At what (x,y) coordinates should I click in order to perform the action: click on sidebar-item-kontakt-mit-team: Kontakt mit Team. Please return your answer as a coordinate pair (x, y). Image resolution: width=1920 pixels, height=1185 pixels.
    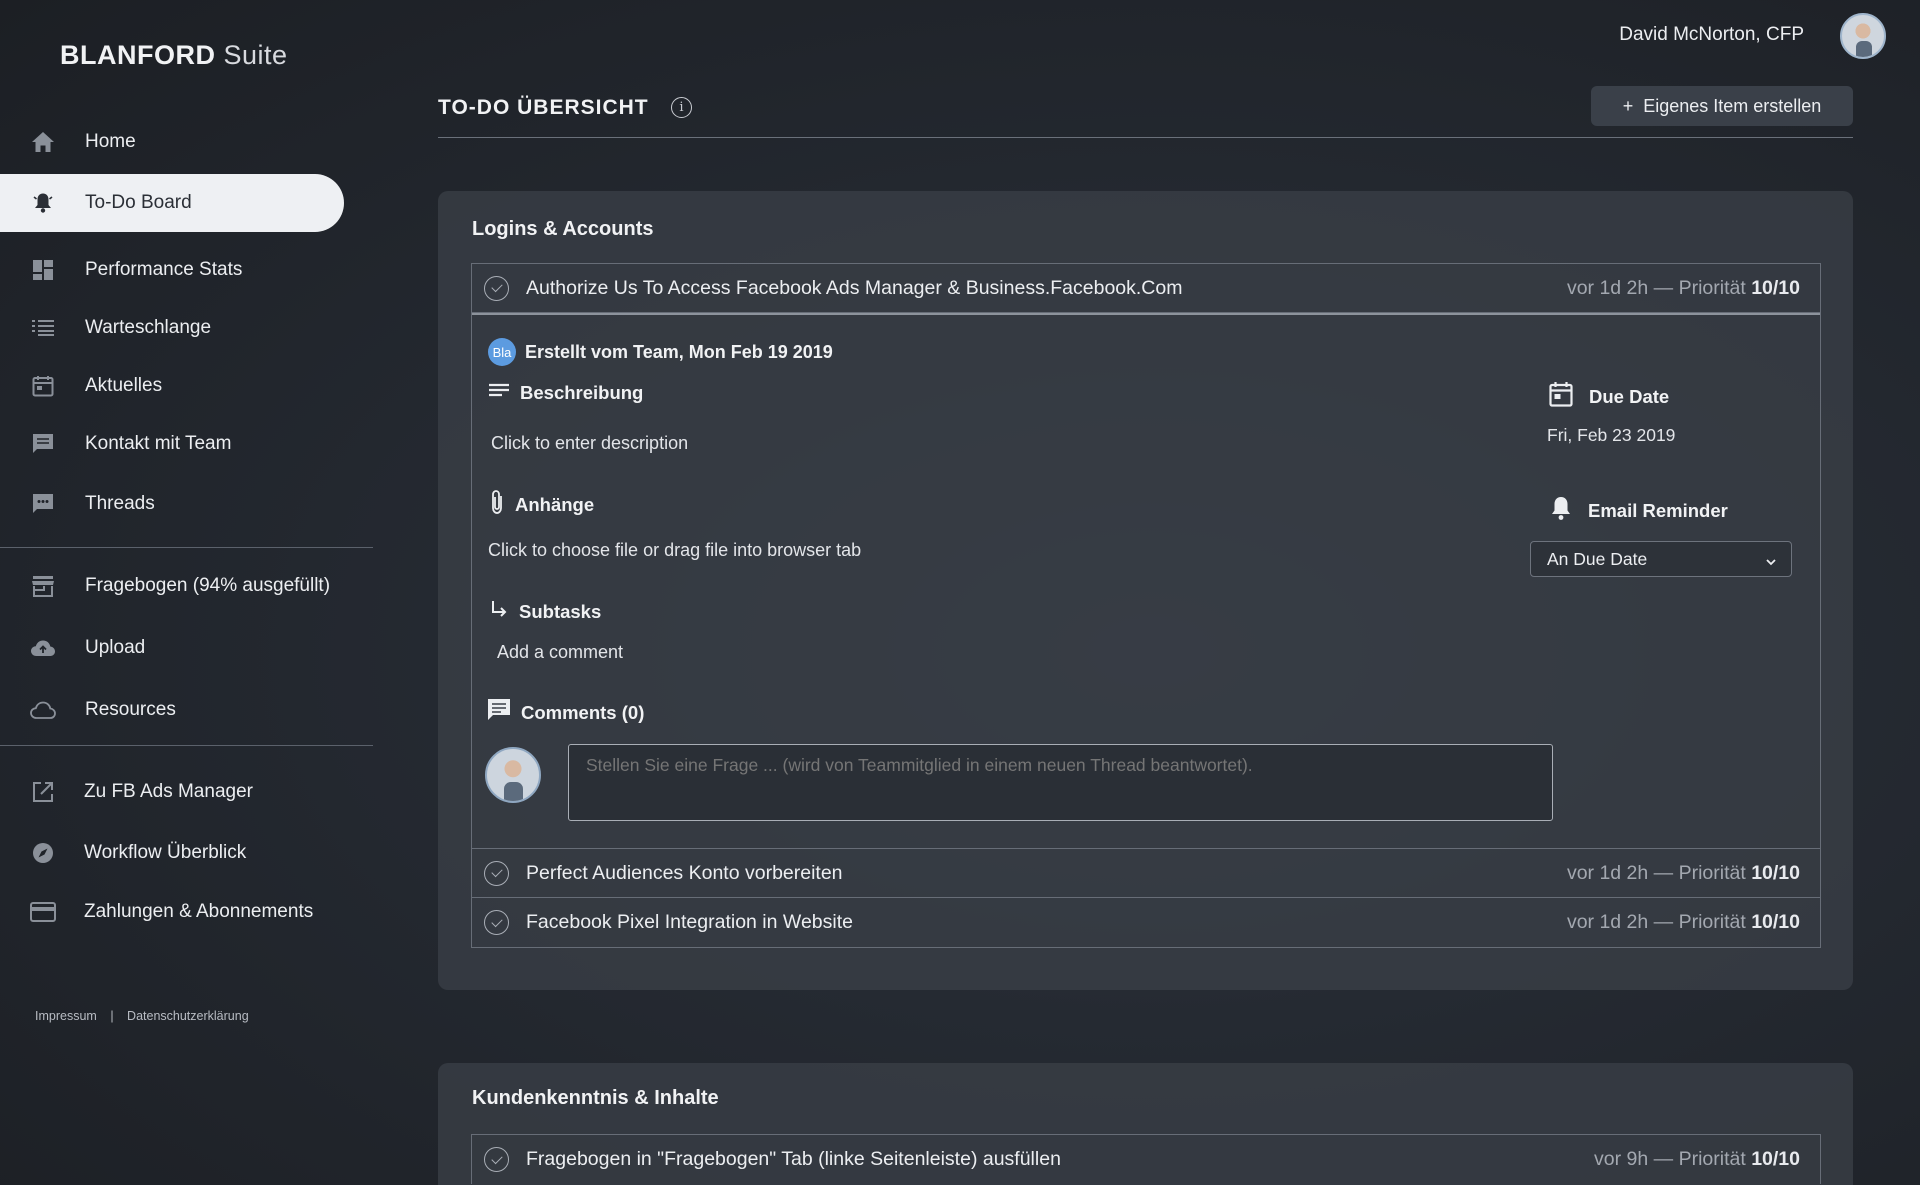
    Looking at the image, I should click on (172, 444).